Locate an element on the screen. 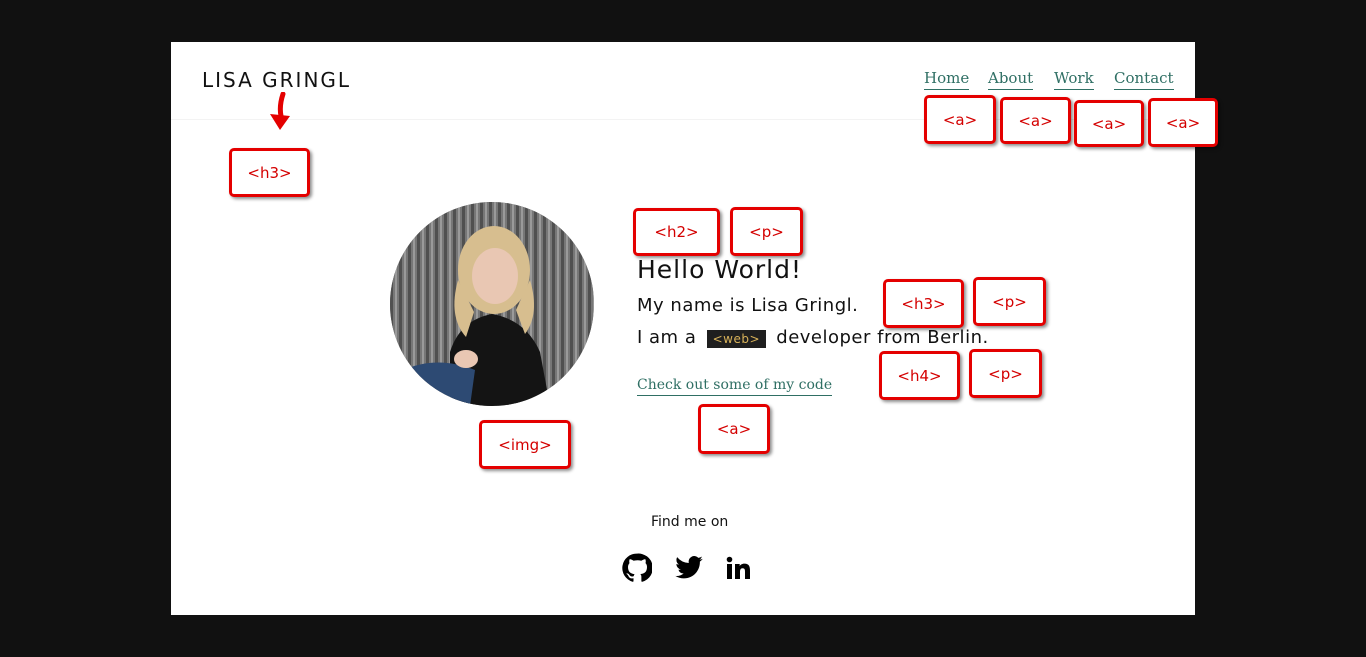  nav-about-link: About is located at coordinates (1011, 79).